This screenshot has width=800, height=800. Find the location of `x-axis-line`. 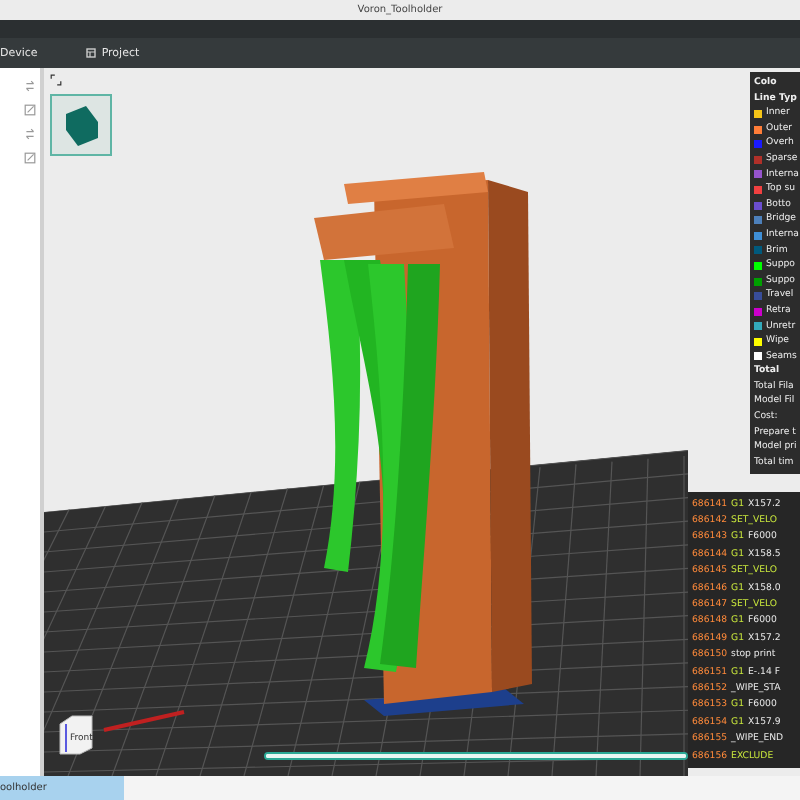

x-axis-line is located at coordinates (144, 721).